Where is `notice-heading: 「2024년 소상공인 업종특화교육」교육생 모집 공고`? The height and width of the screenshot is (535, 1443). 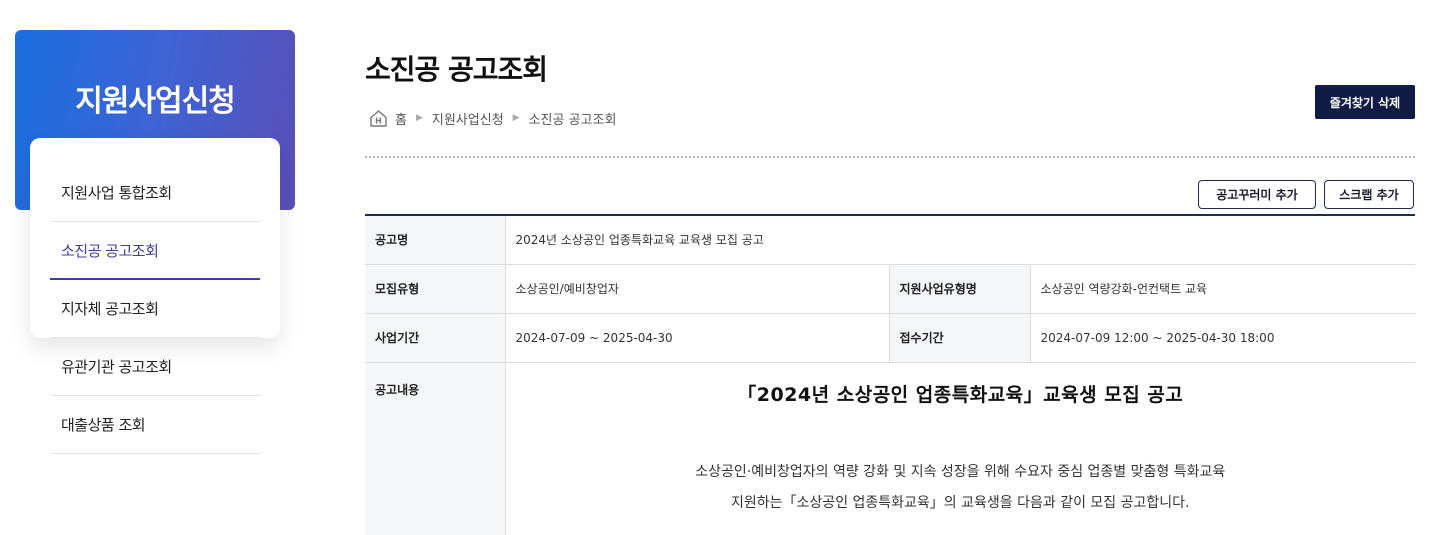
notice-heading: 「2024년 소상공인 업종특화교육」교육생 모집 공고 is located at coordinates (960, 394).